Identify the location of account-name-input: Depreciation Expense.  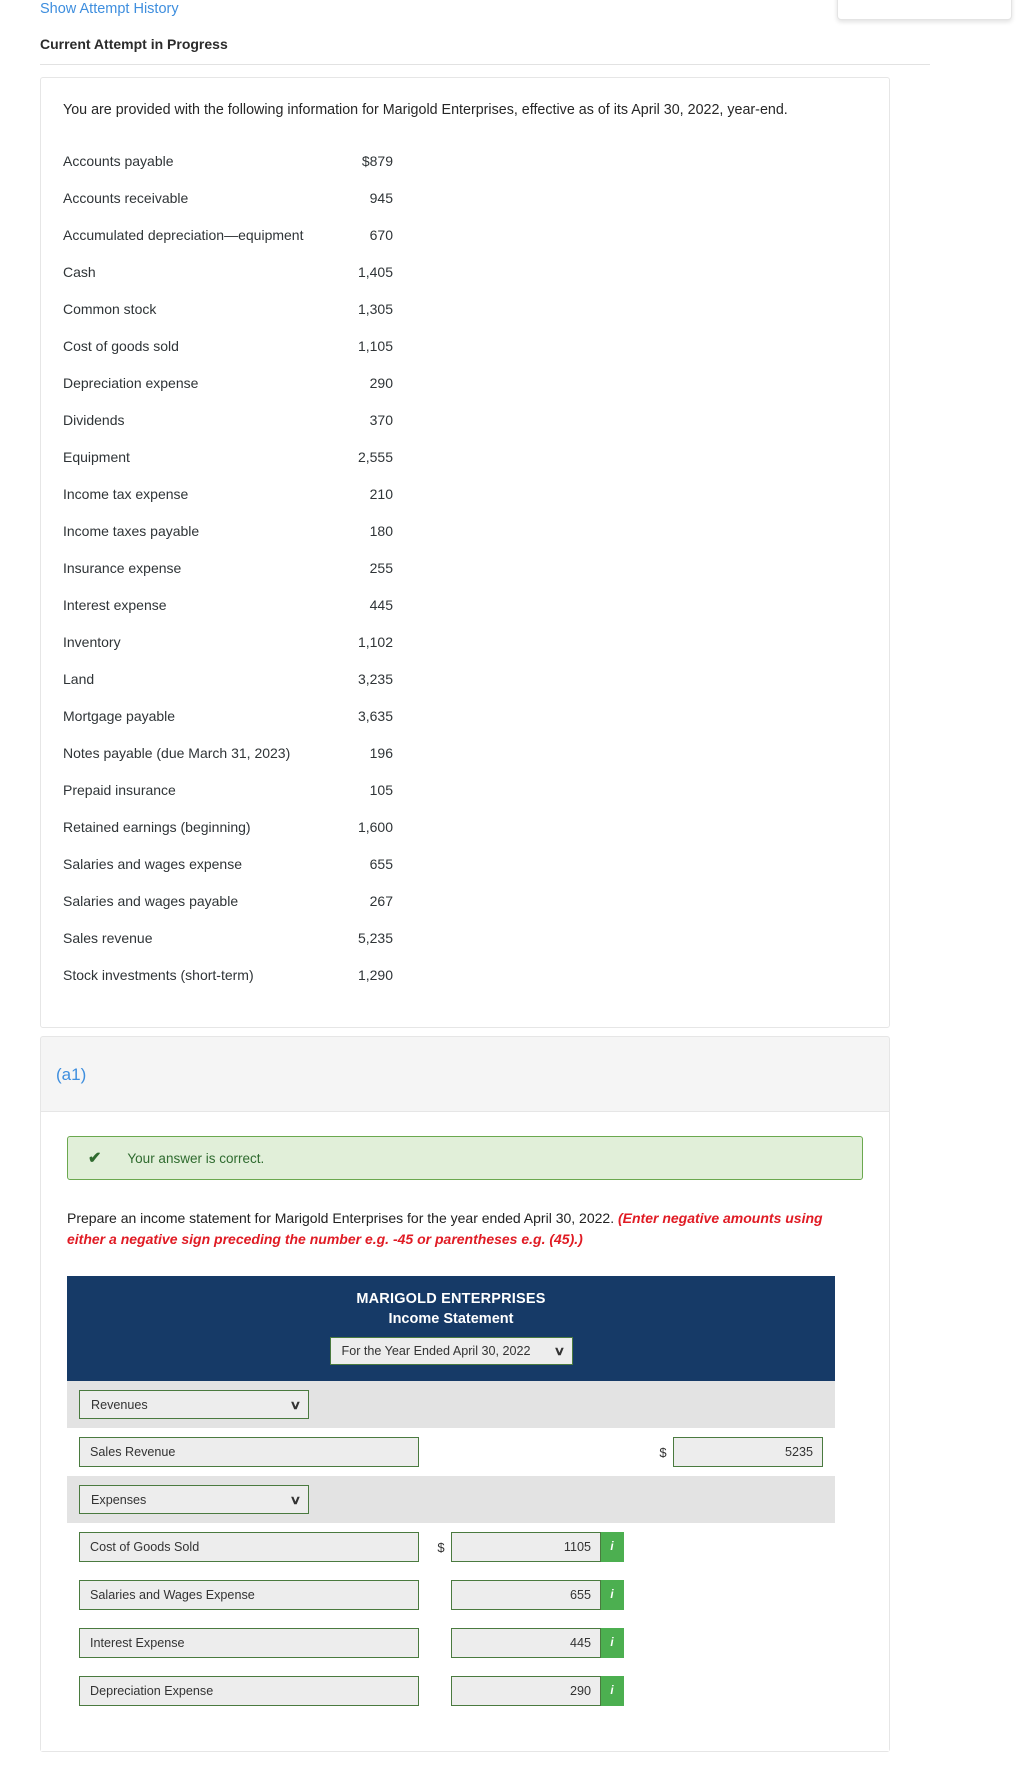
(249, 1691).